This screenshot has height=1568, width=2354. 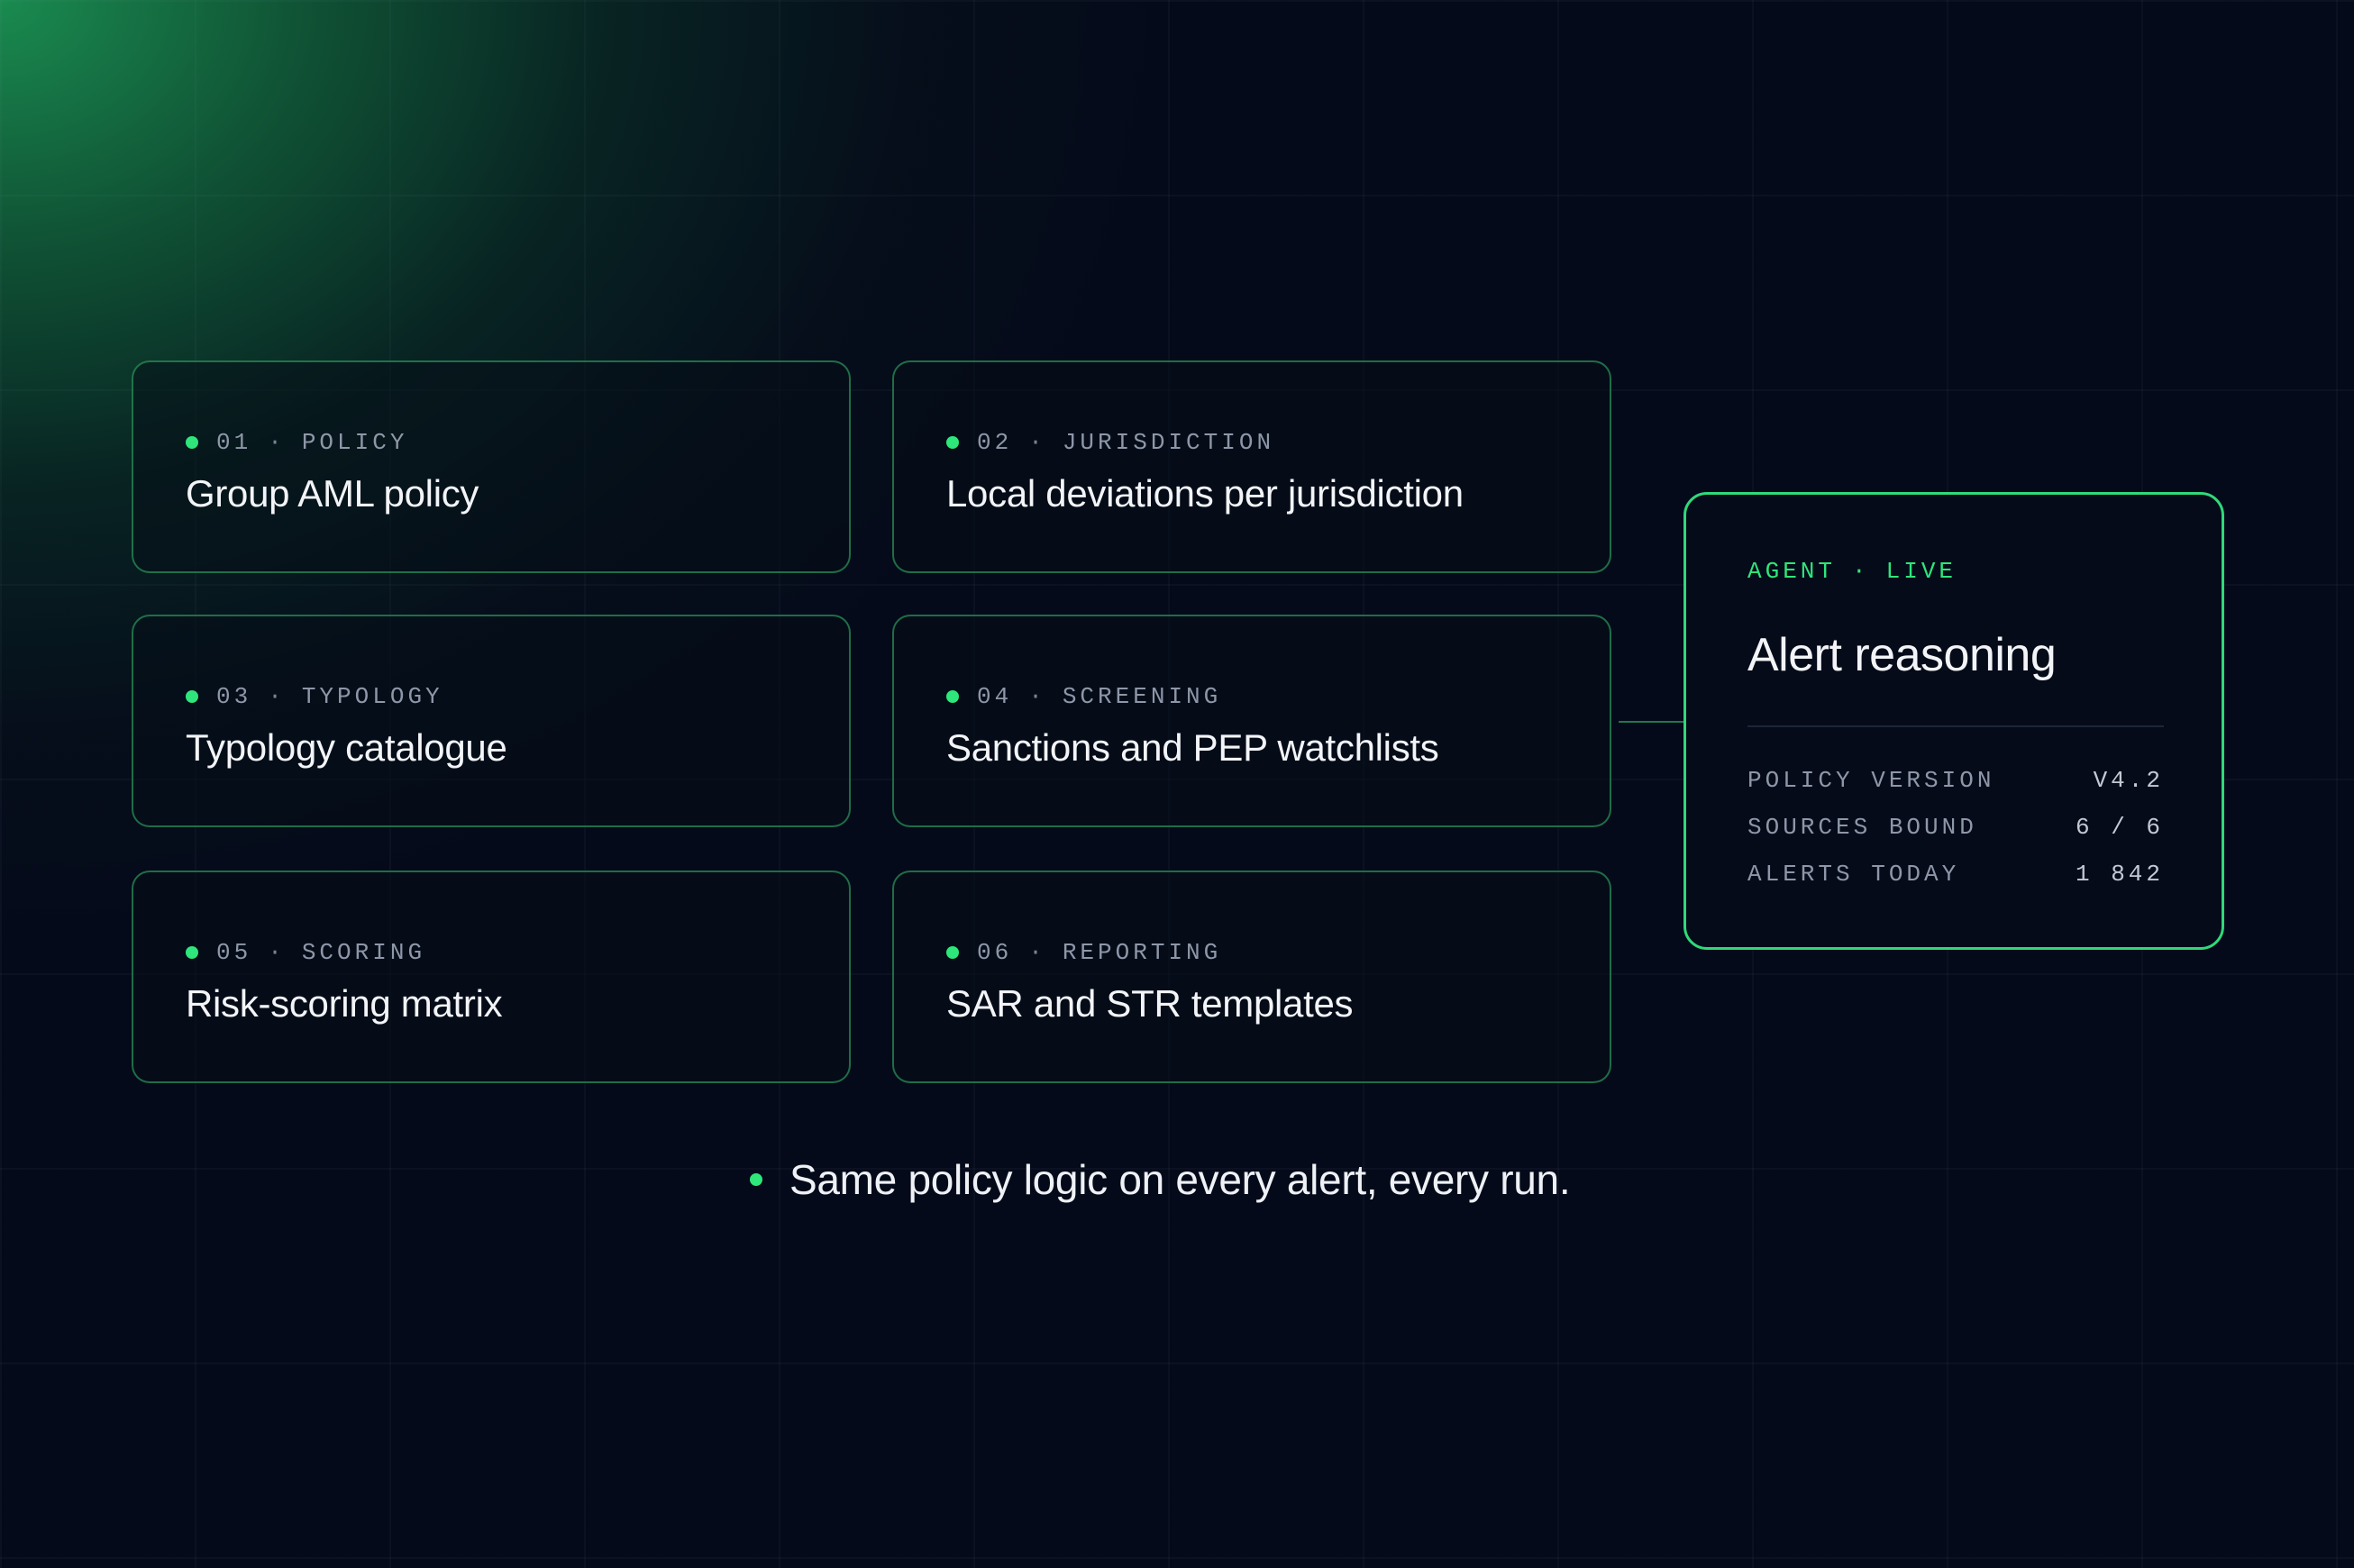 I want to click on card-title: SAR and STR templates, so click(x=1150, y=1003).